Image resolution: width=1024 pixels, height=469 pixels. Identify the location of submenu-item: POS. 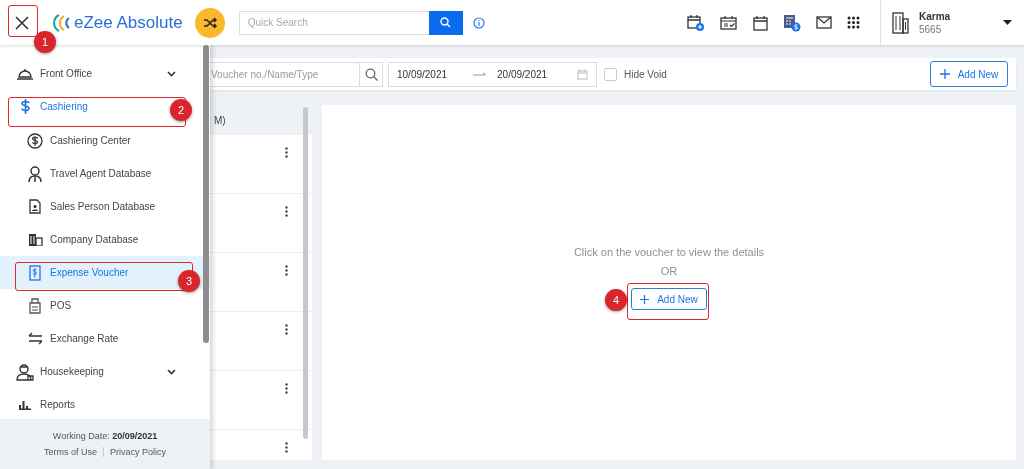
(101, 305).